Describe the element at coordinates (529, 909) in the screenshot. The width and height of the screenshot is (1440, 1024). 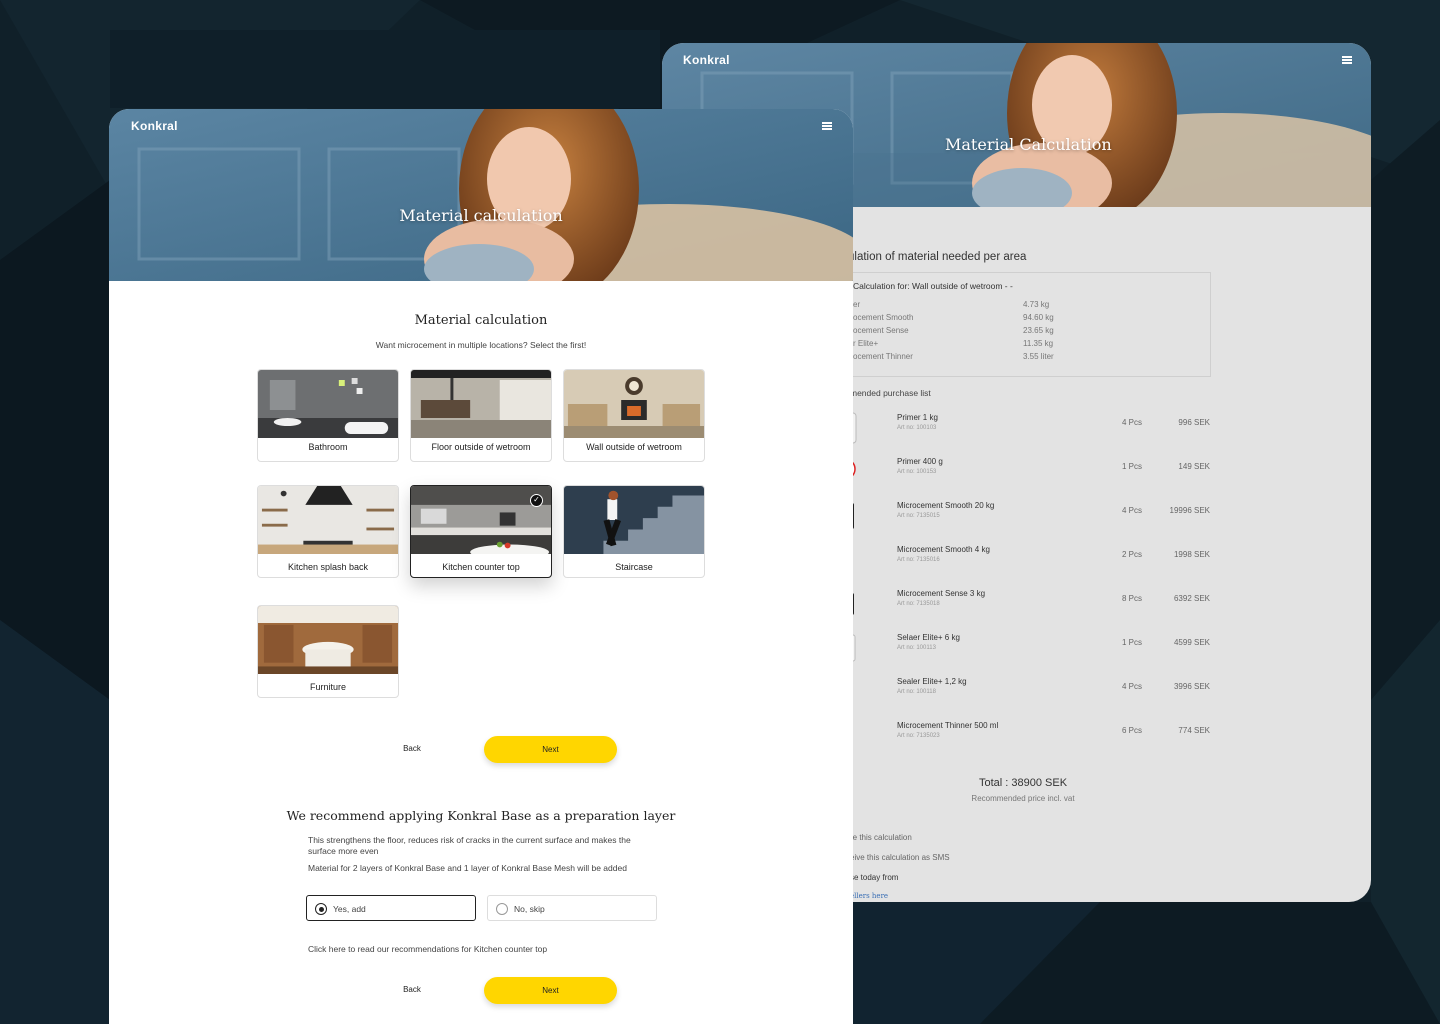
I see `option-label: No, skip` at that location.